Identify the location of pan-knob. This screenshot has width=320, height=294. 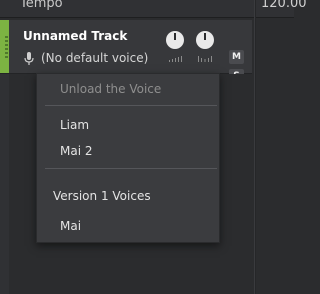
(205, 40).